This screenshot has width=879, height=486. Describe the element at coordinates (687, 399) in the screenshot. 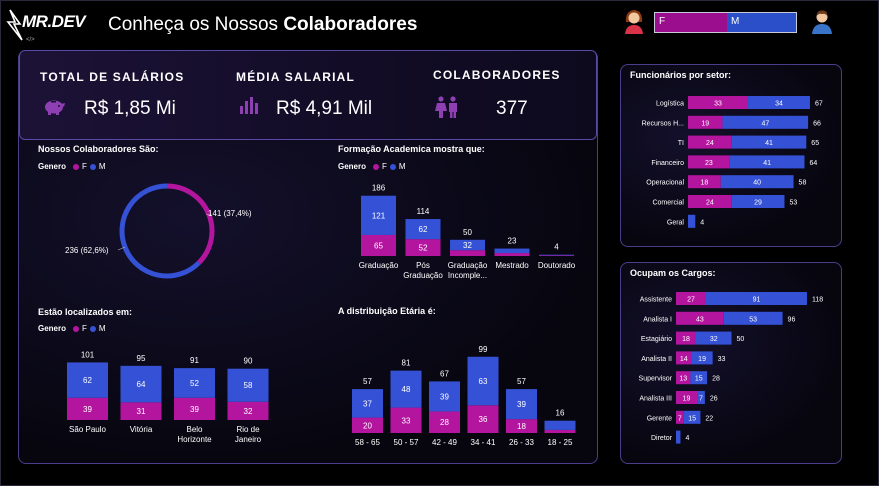

I see `bar-f-label-5: 19` at that location.